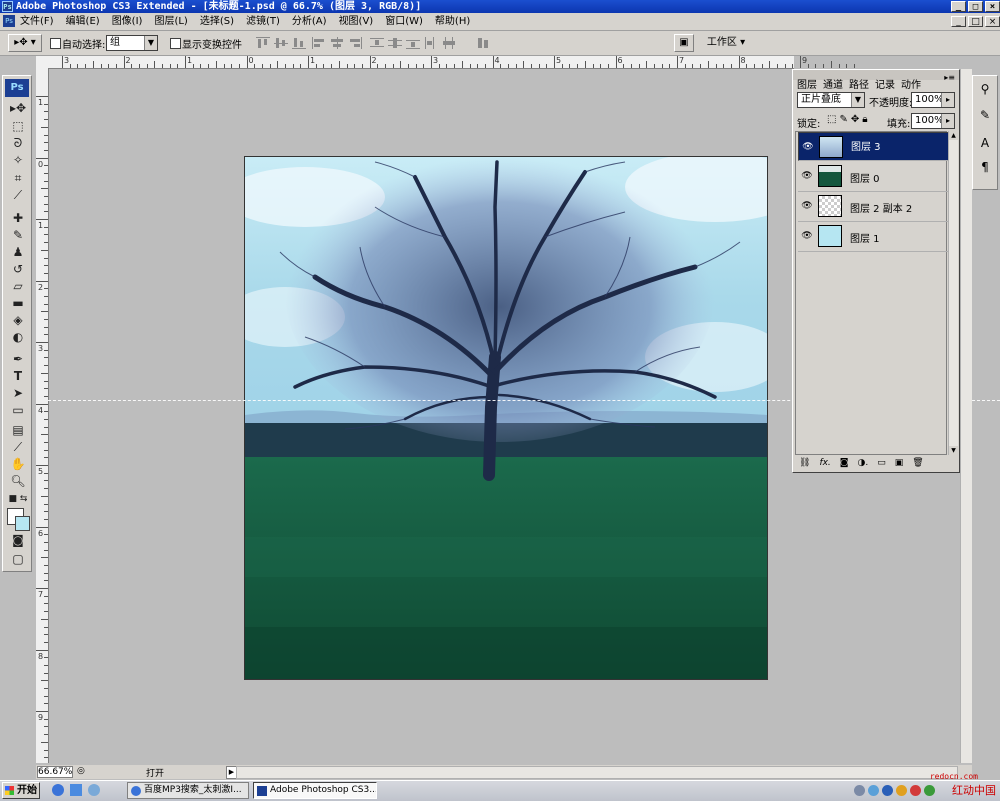  What do you see at coordinates (452, 21) in the screenshot?
I see `menu-help: 帮助(H)` at bounding box center [452, 21].